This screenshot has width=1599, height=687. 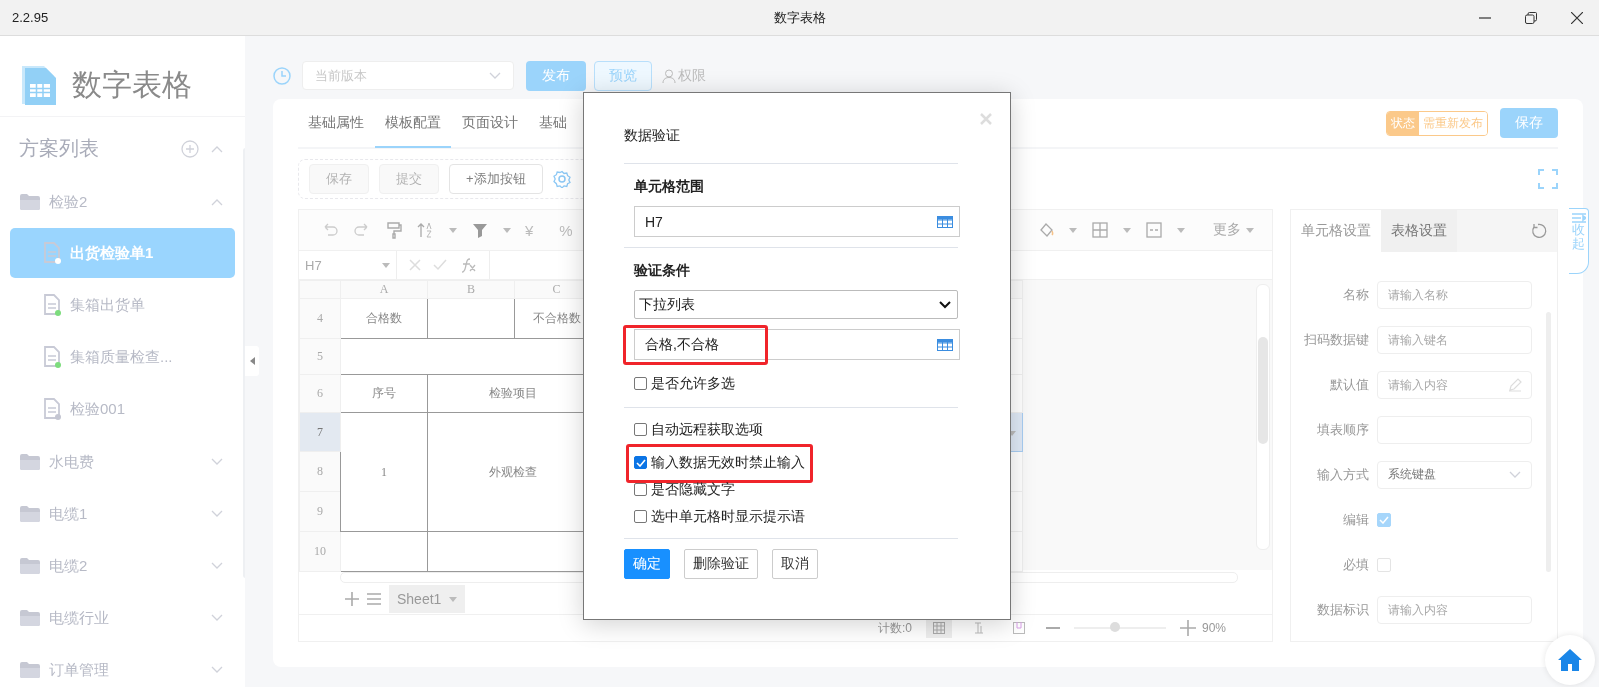 What do you see at coordinates (1213, 628) in the screenshot?
I see `zoom-percentage: 90%` at bounding box center [1213, 628].